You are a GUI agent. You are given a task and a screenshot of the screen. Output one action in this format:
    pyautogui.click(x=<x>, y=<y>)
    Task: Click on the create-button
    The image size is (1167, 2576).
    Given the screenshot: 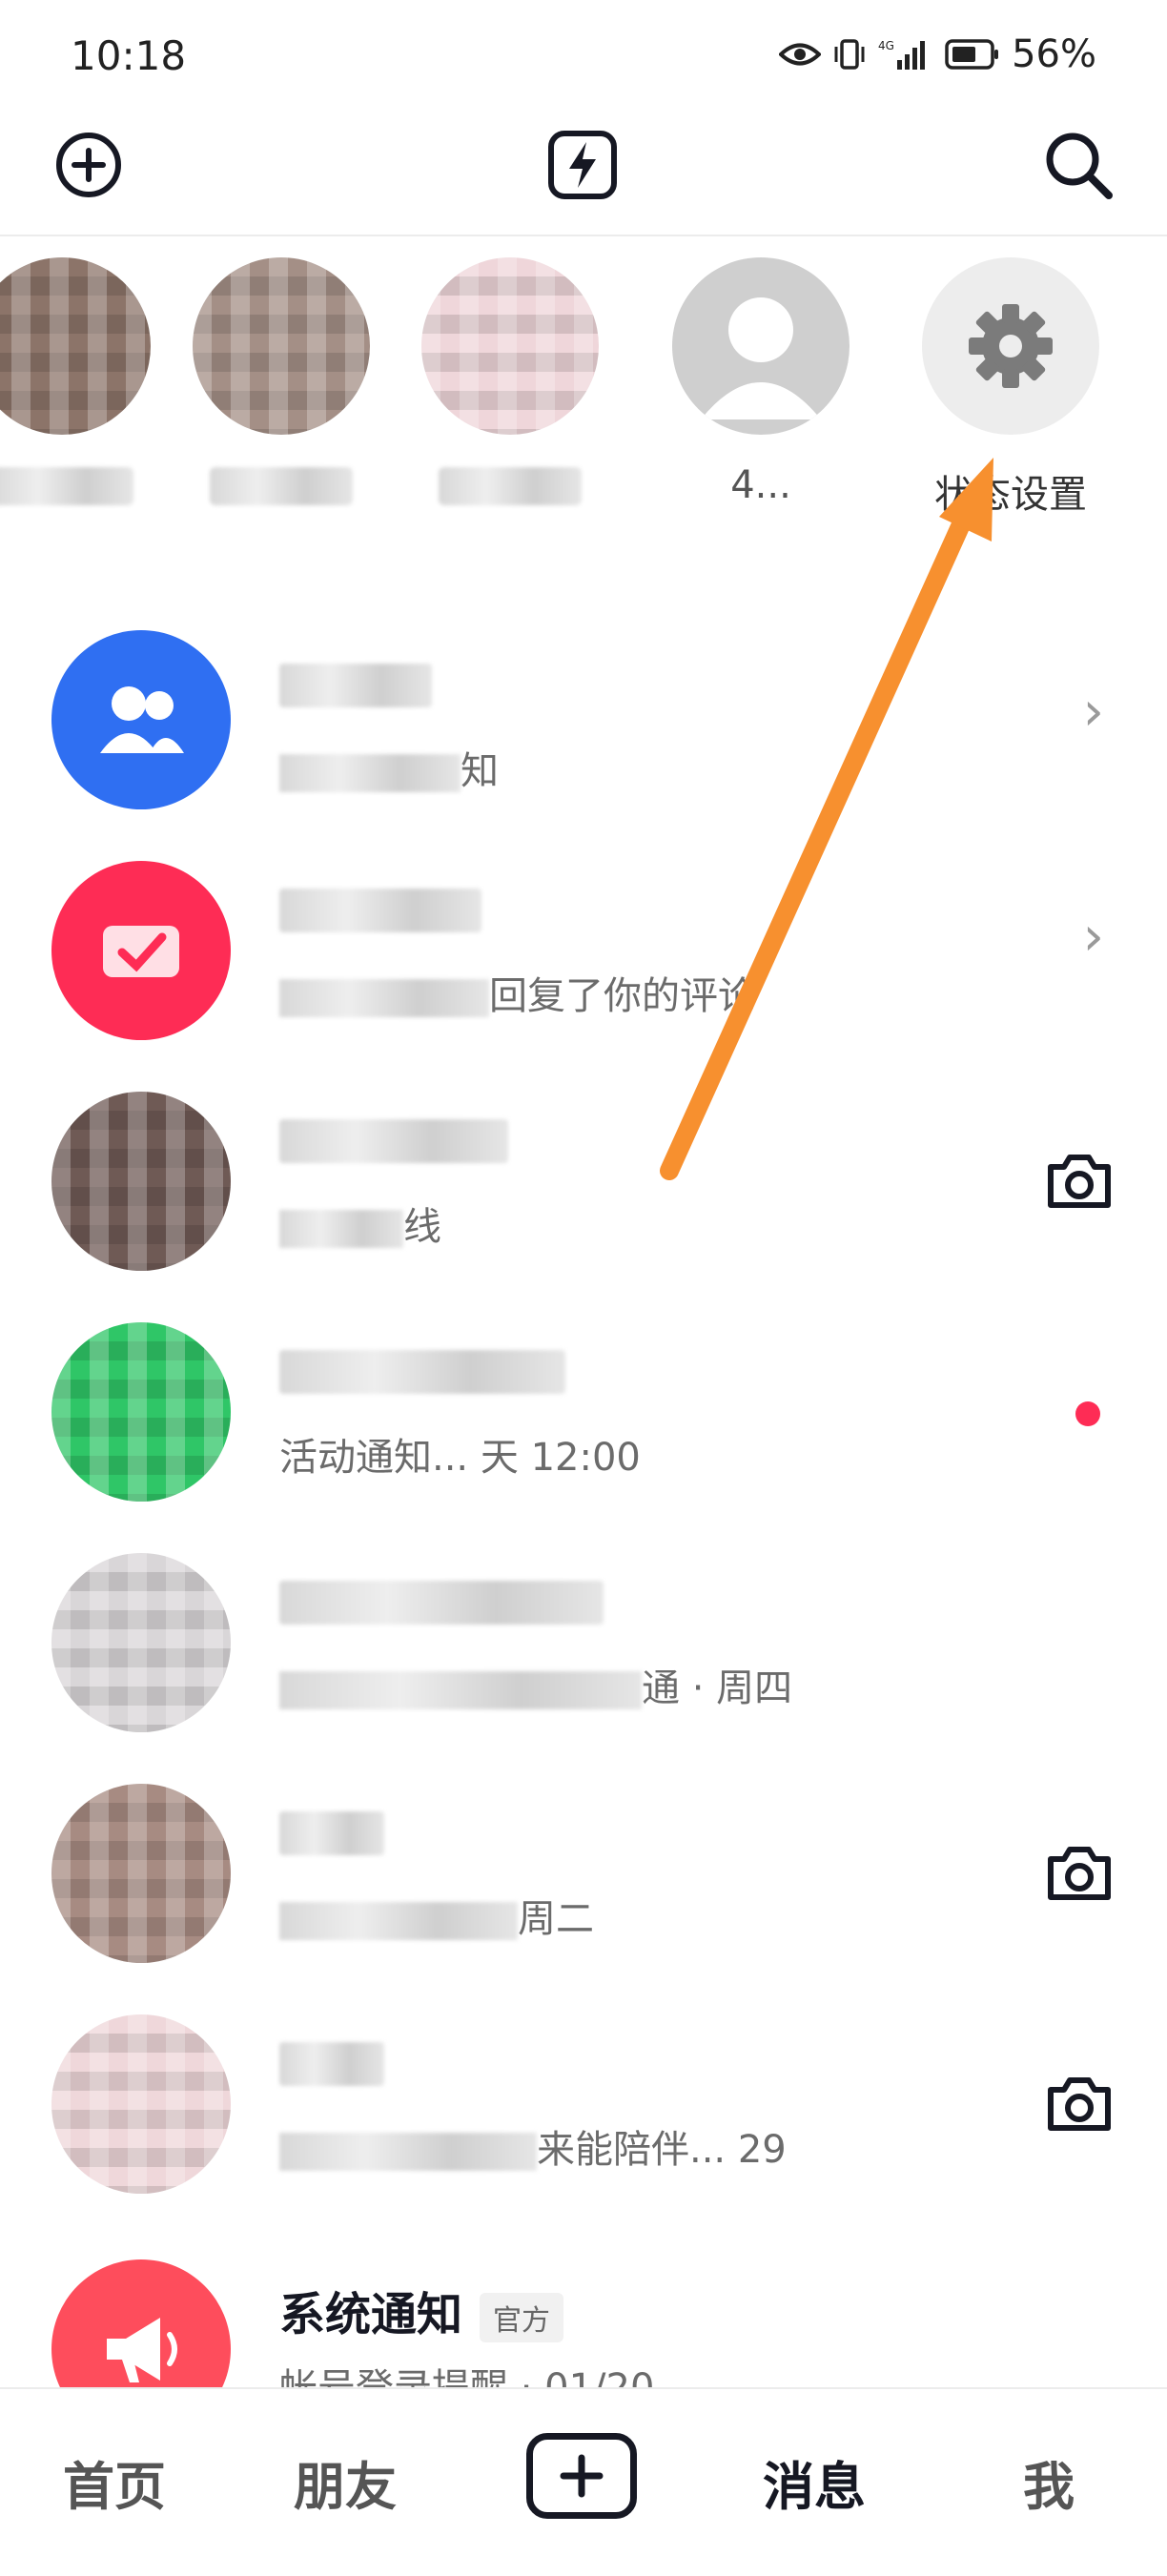 What is the action you would take?
    pyautogui.click(x=581, y=2476)
    